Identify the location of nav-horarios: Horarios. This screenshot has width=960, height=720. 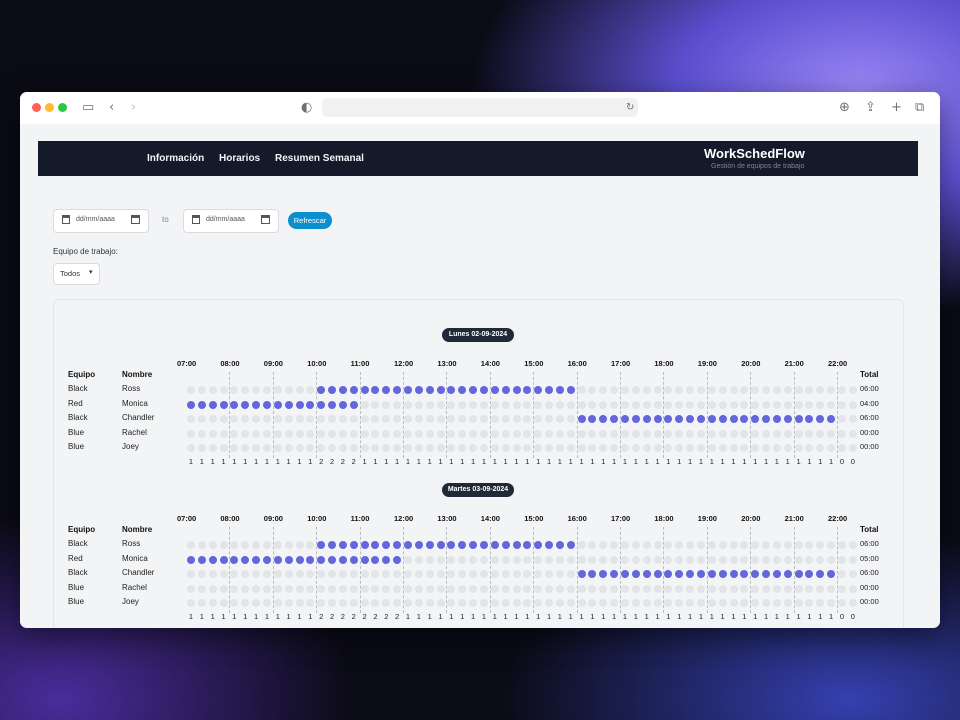
(239, 158).